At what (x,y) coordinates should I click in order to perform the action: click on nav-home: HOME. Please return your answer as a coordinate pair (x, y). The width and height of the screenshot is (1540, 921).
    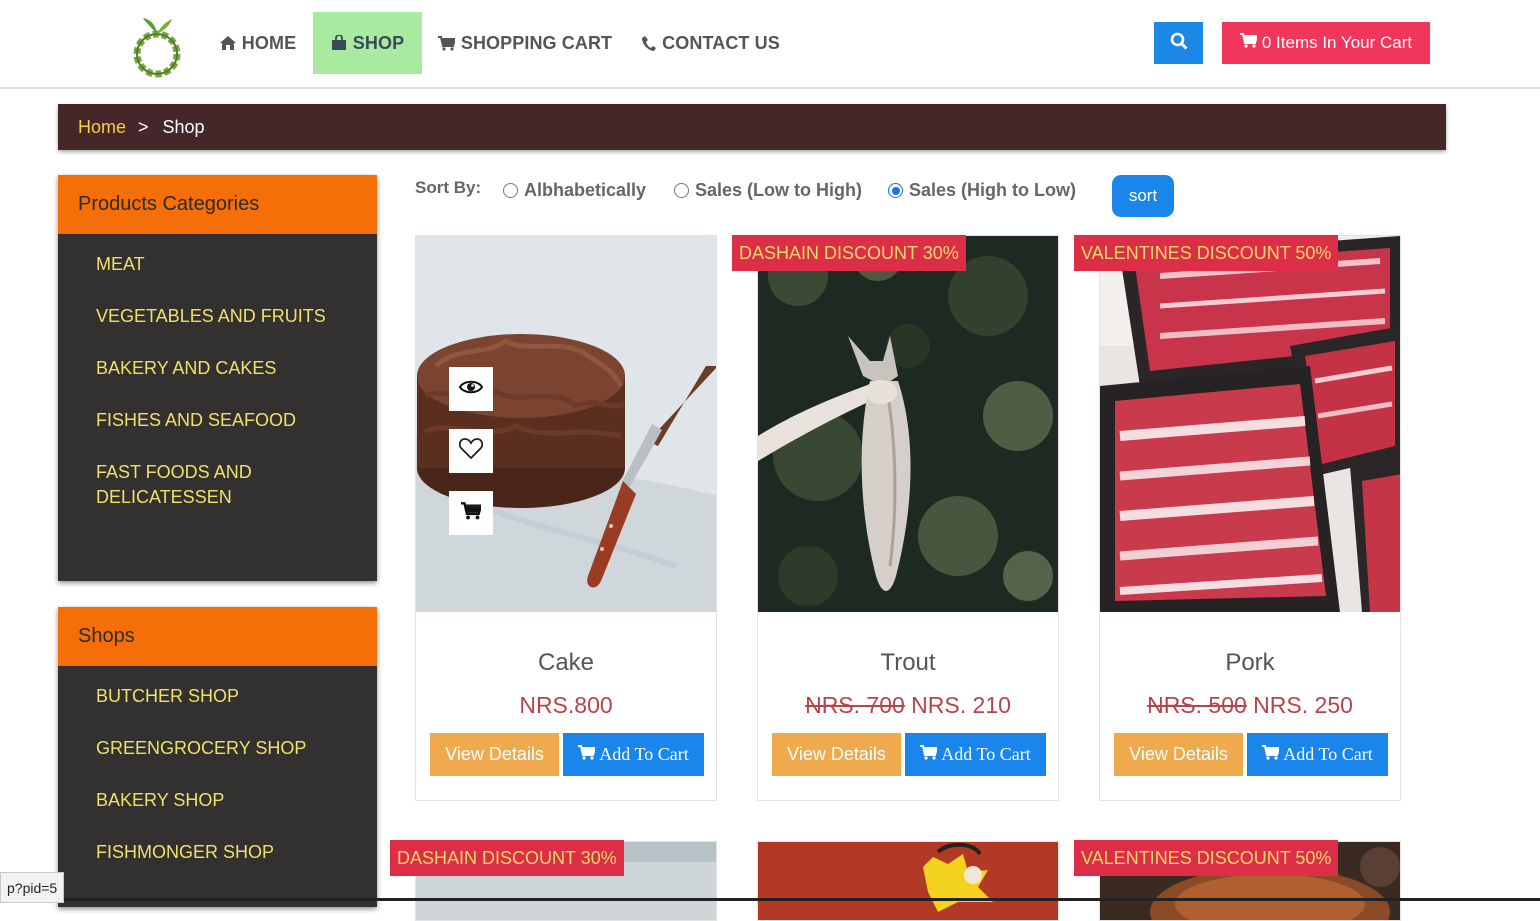
    Looking at the image, I should click on (258, 43).